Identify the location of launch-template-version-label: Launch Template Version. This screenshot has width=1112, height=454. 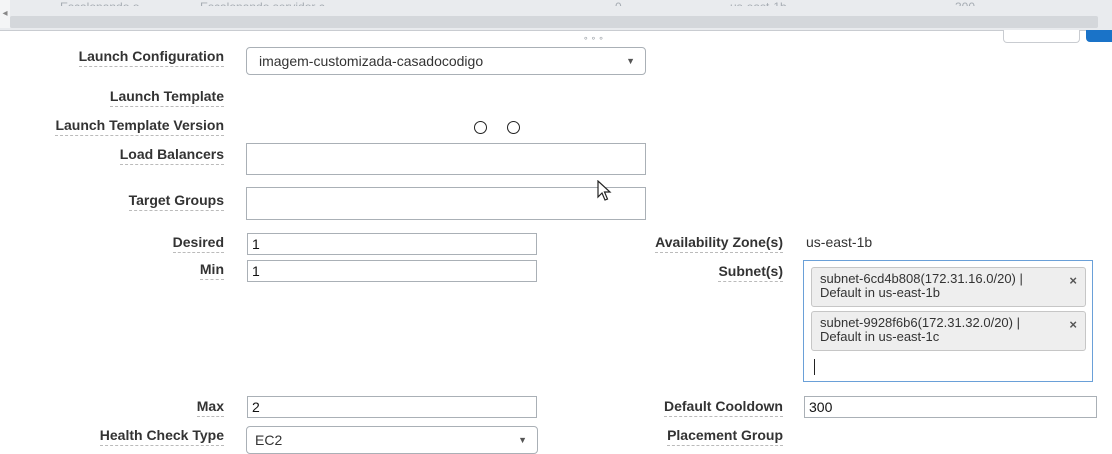
(139, 126).